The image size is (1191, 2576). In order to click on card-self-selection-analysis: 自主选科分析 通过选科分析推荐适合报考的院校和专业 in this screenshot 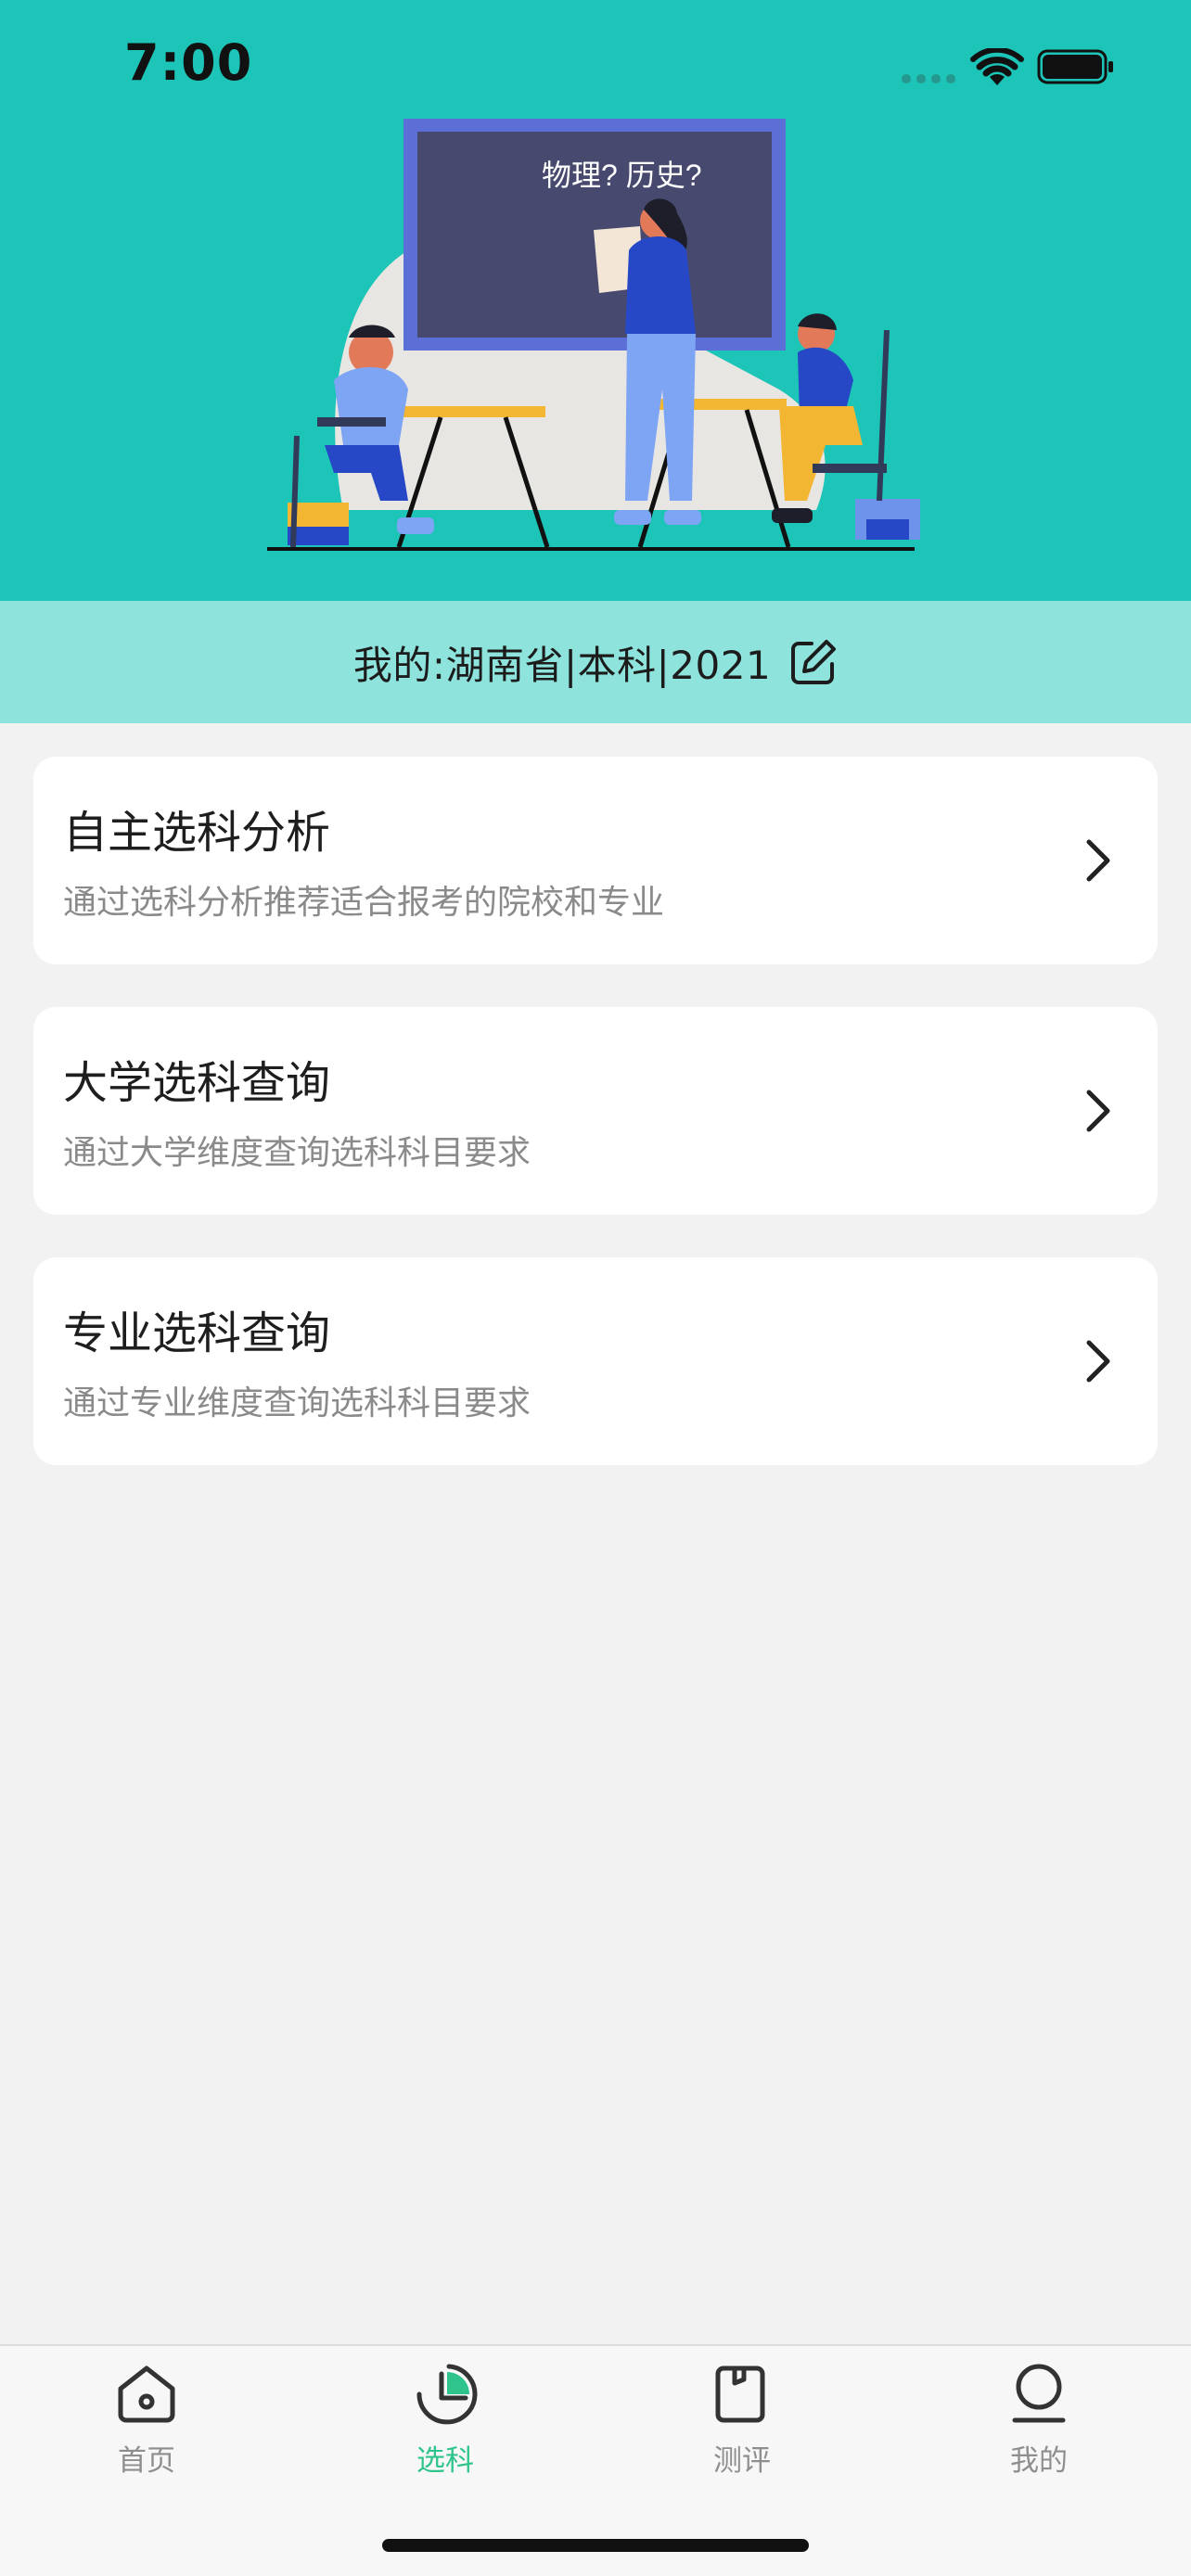, I will do `click(595, 860)`.